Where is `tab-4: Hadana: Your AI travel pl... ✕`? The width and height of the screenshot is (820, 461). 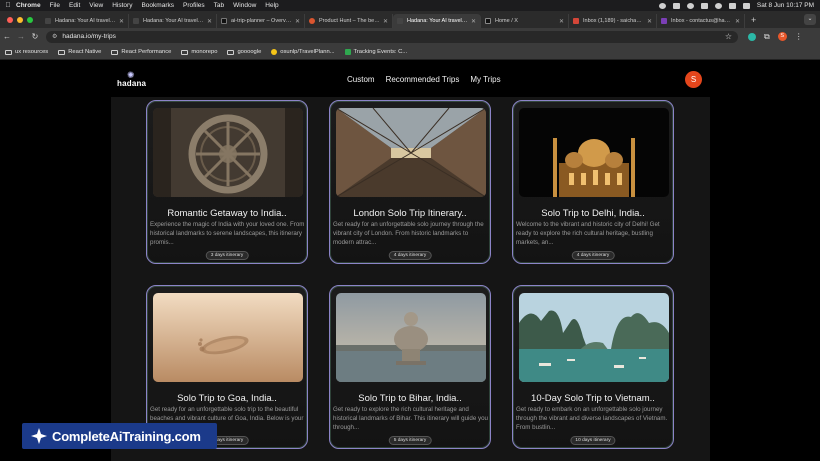
tab-4: Hadana: Your AI travel pl... ✕ is located at coordinates (437, 21).